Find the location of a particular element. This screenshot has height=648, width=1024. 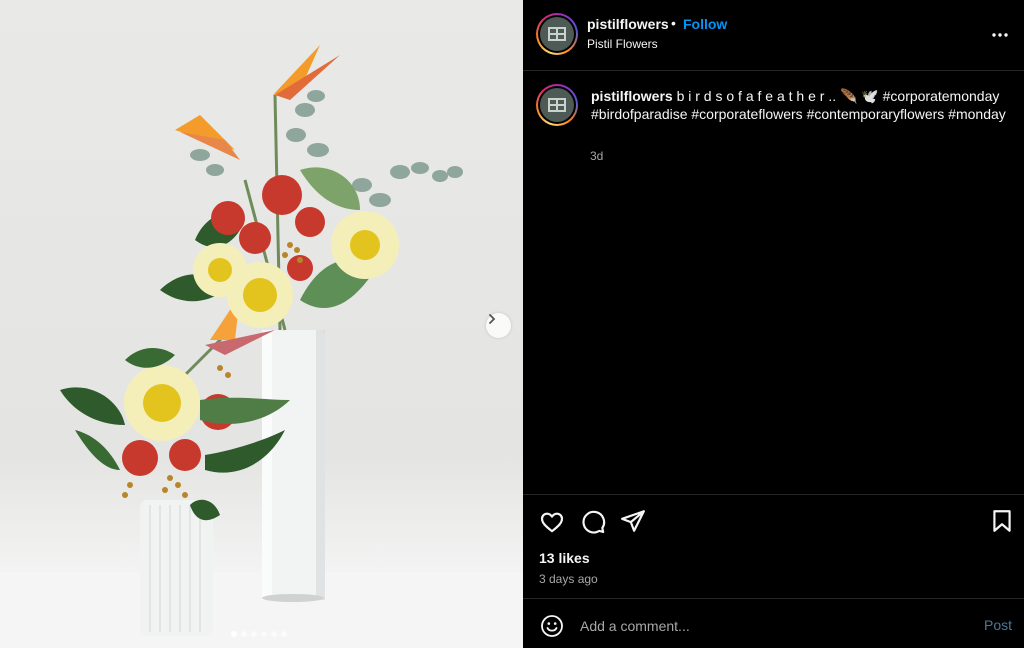

chevron-right-icon is located at coordinates (492, 319).